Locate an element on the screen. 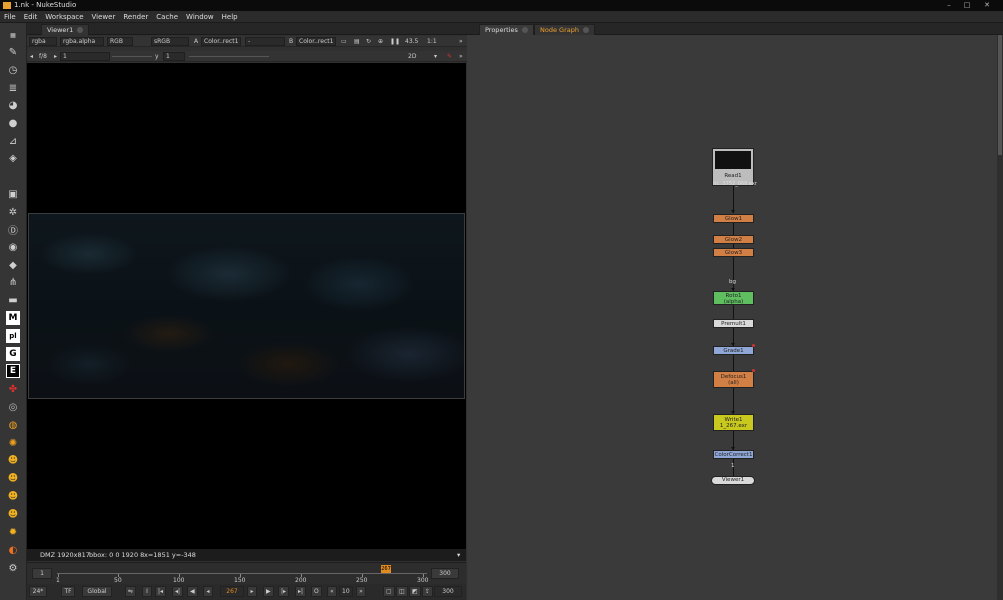  tag-icon: ◆ is located at coordinates (13, 265).